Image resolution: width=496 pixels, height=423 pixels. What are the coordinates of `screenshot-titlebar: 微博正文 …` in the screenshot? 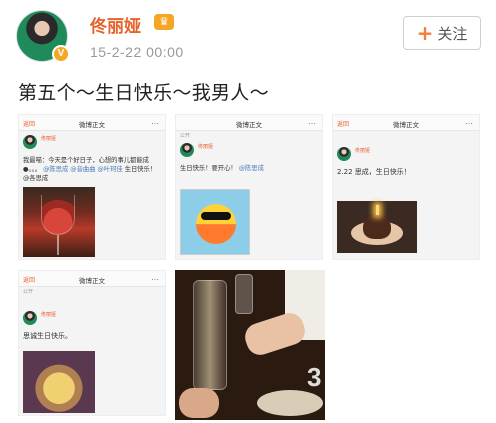 It's located at (249, 123).